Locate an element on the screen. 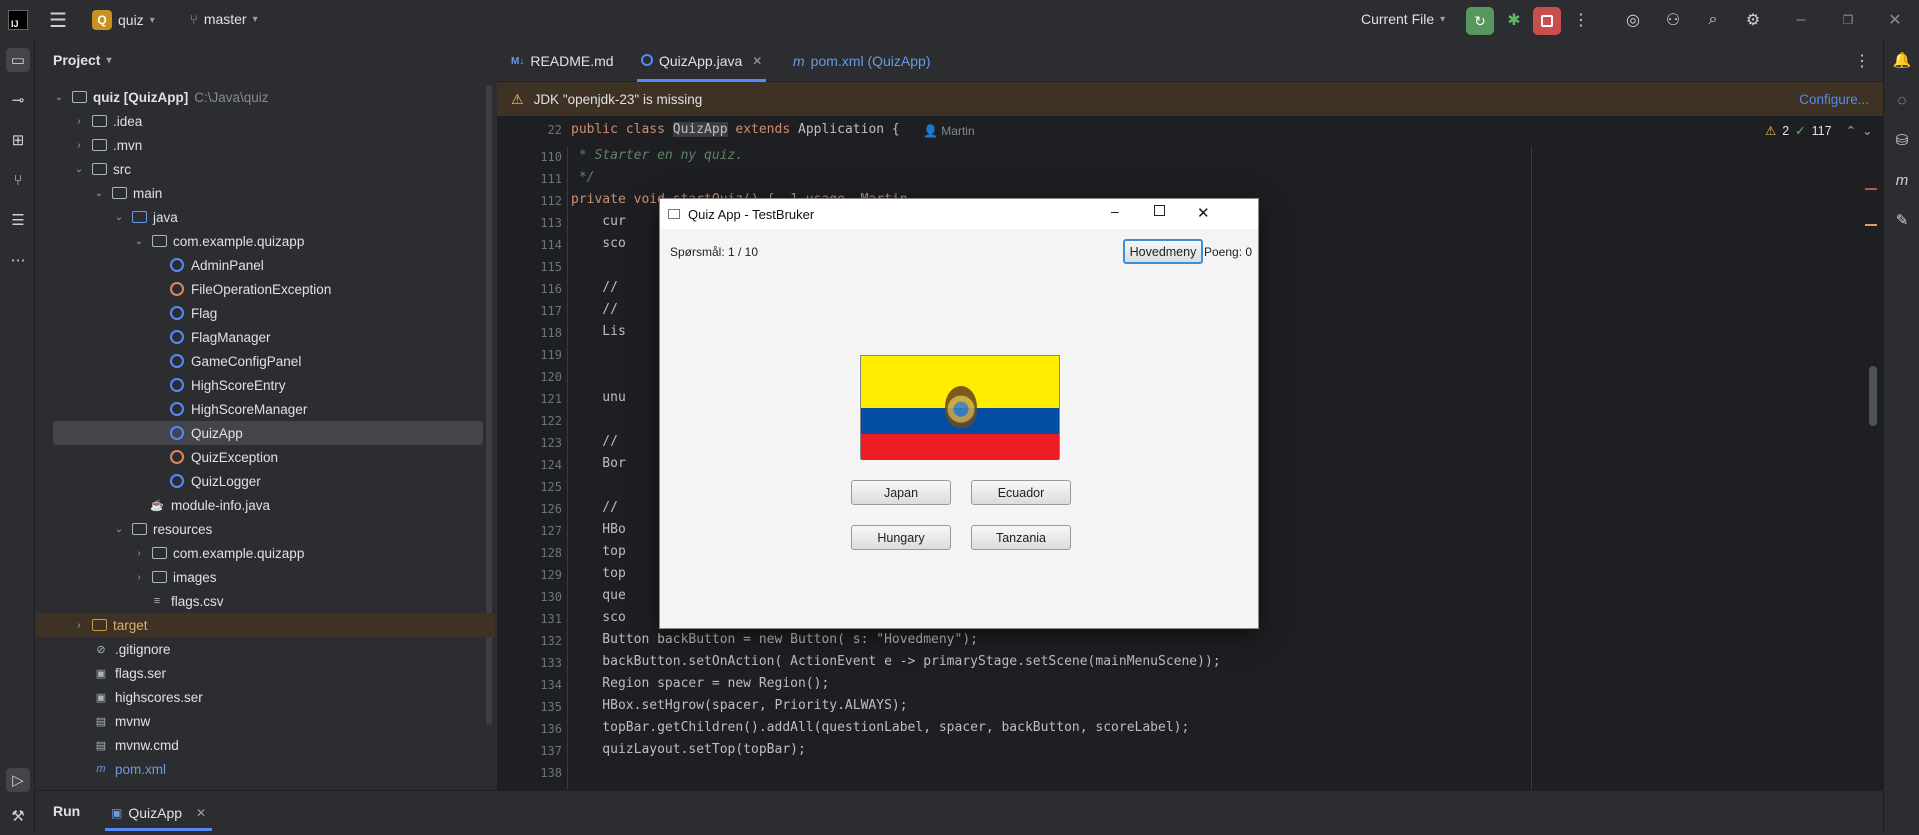  tree-item: ▣ highscores.ser is located at coordinates (260, 697).